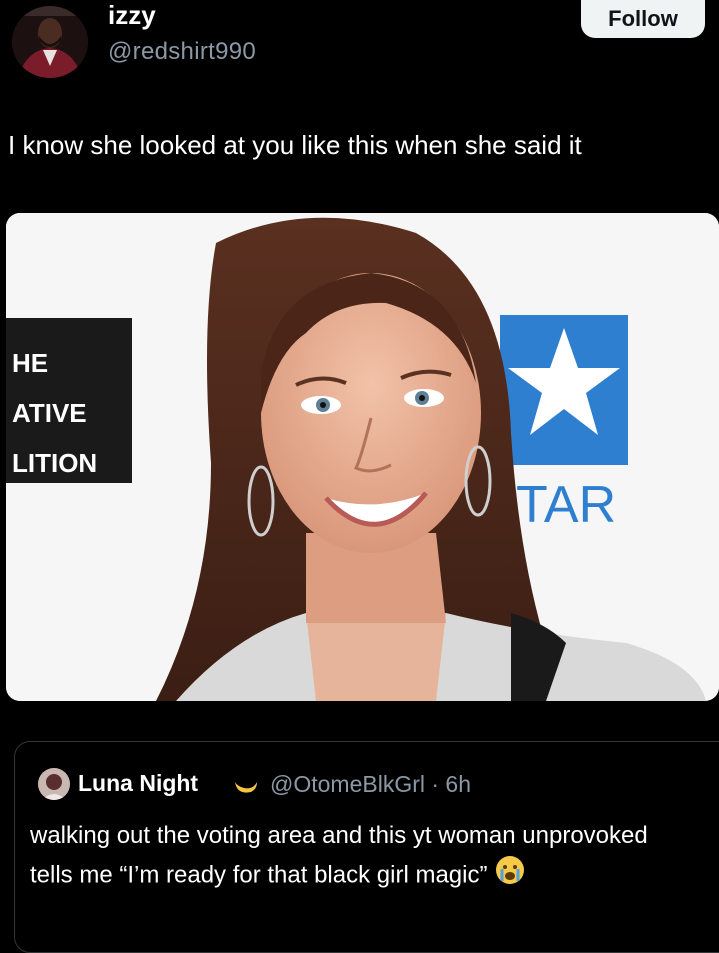 This screenshot has height=953, width=719. I want to click on quoted-avatar, so click(54, 784).